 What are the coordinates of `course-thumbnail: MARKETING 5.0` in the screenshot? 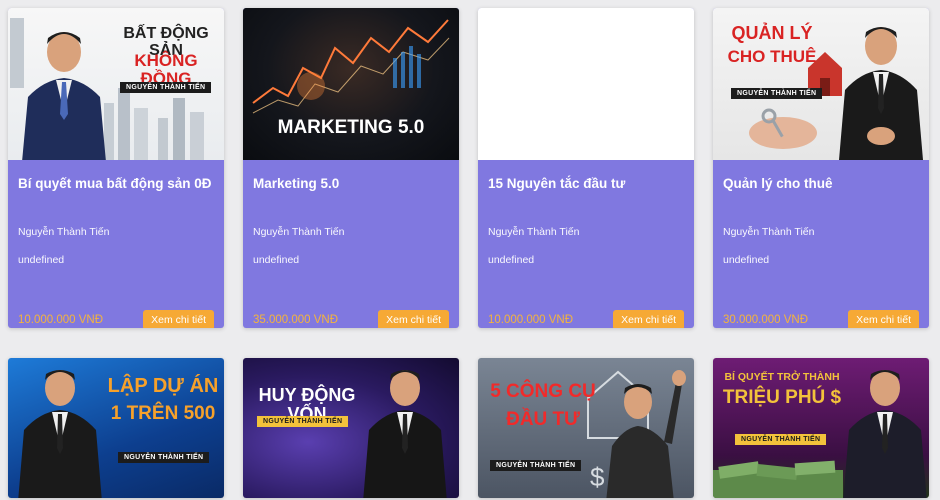 It's located at (351, 84).